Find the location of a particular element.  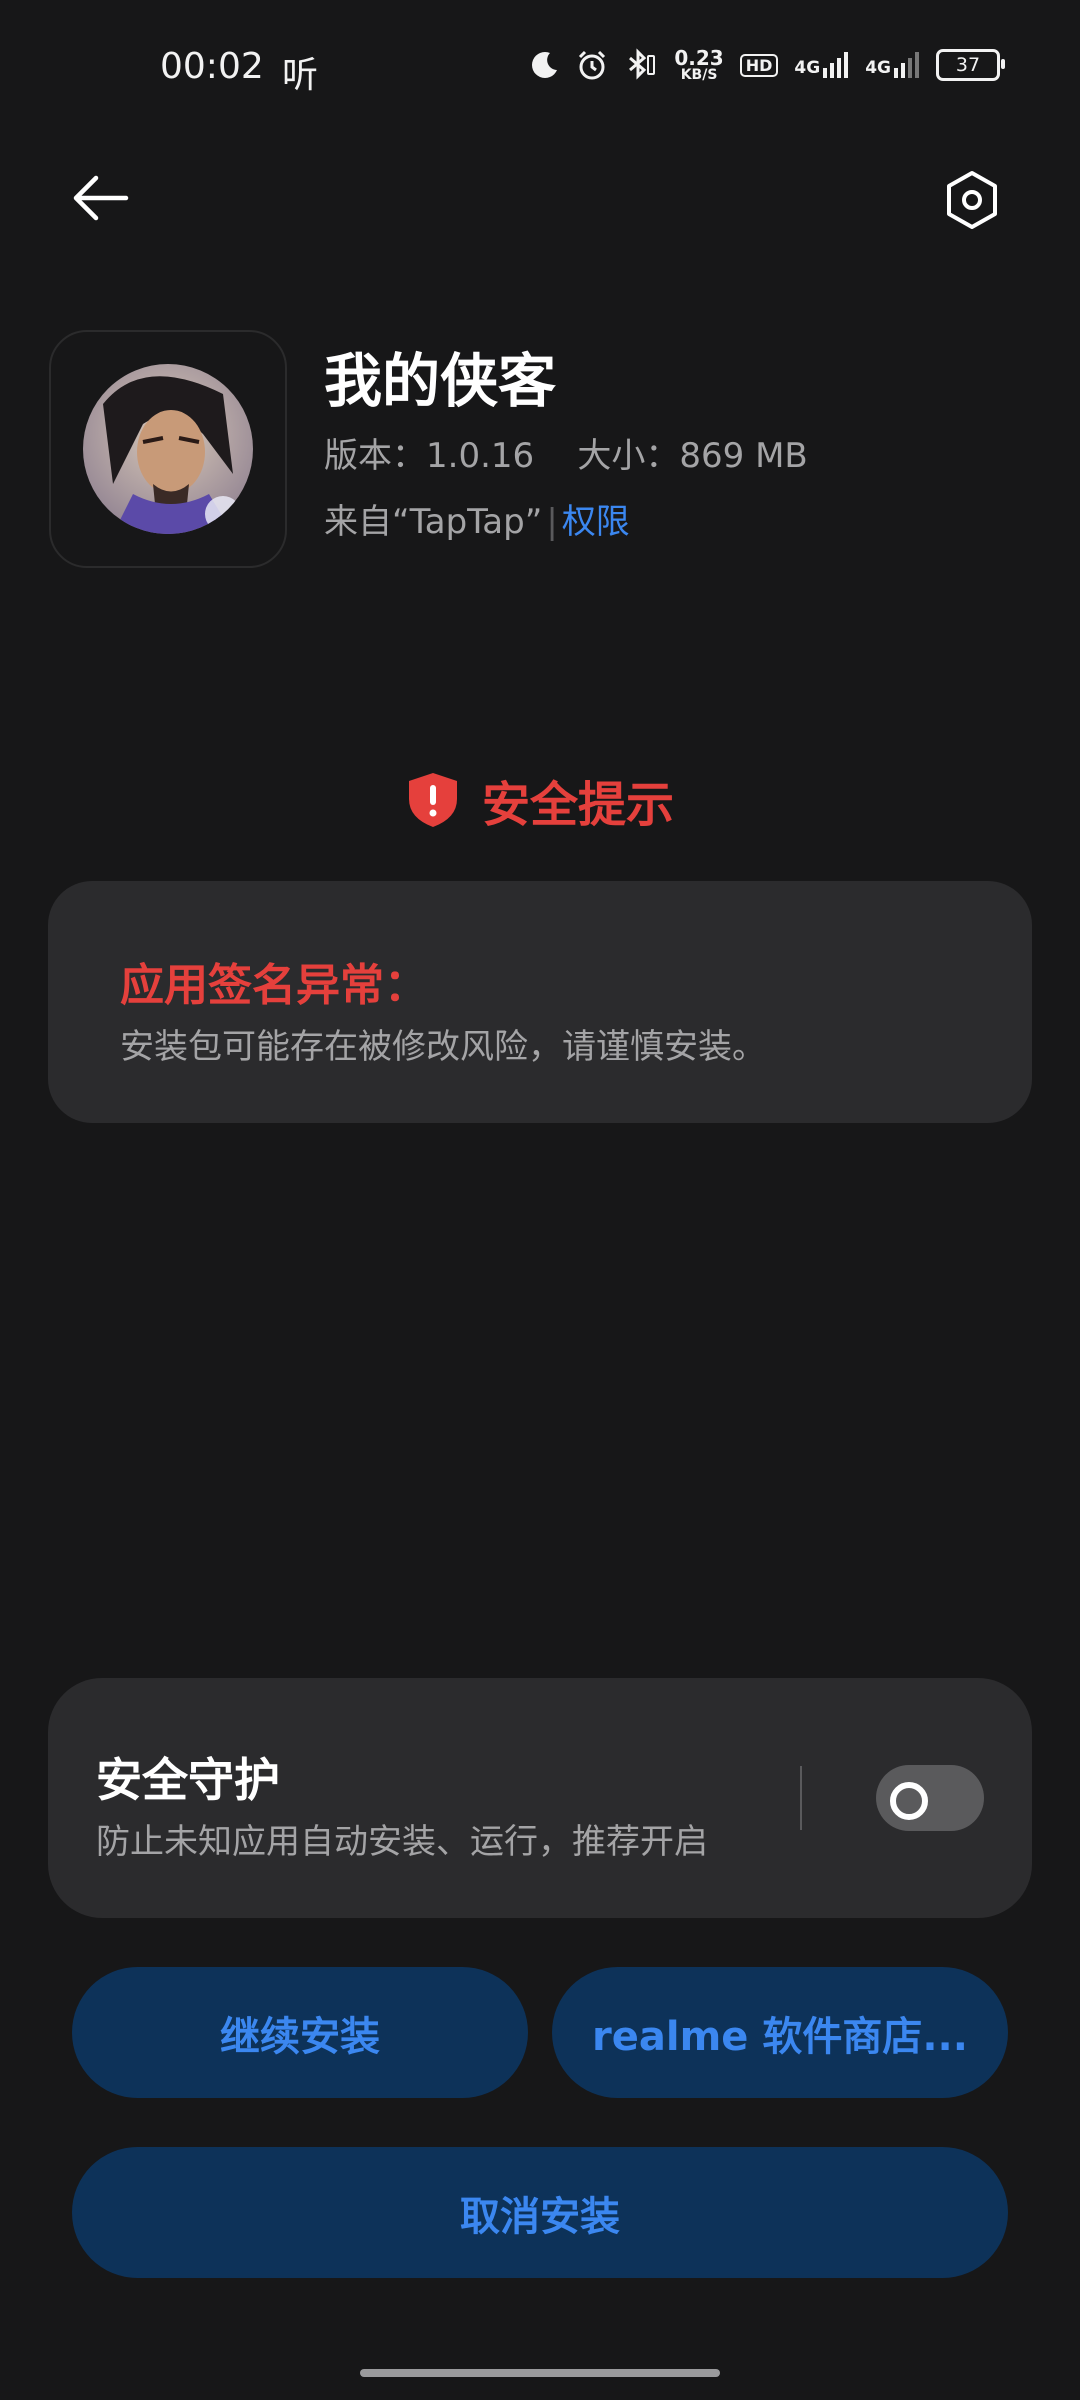

network-speed: 0.23 KB/S is located at coordinates (698, 65).